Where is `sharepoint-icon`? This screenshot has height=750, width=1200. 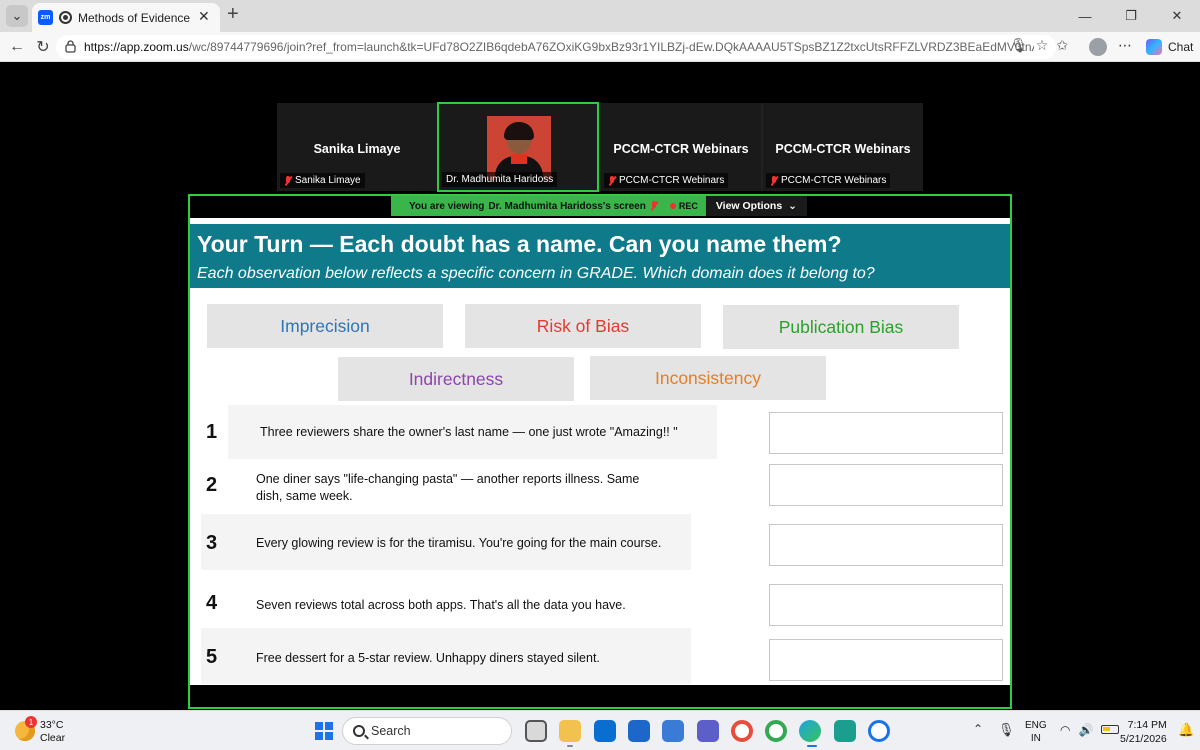
sharepoint-icon is located at coordinates (845, 731).